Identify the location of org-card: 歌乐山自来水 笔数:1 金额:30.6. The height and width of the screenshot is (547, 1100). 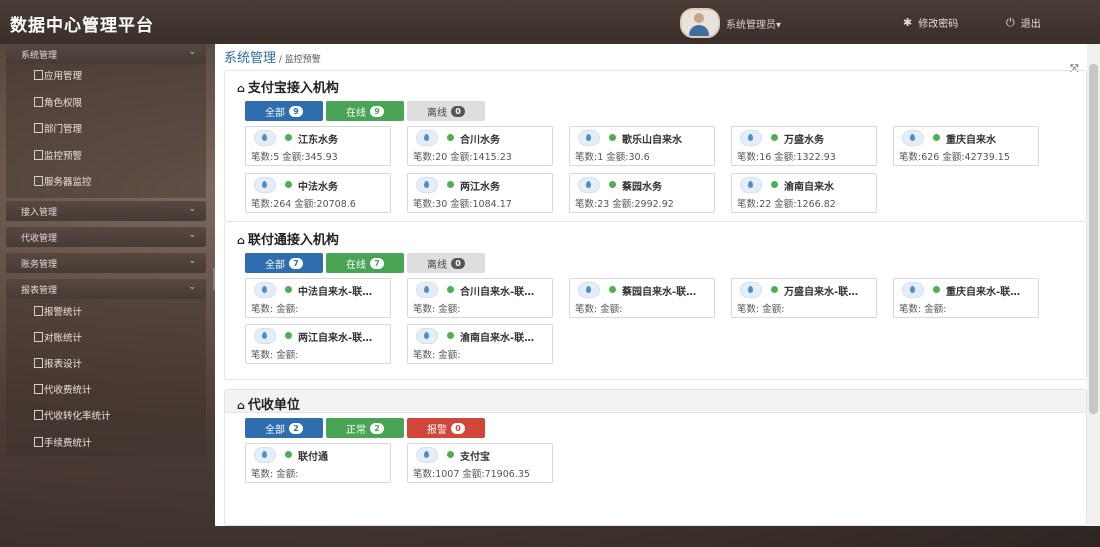
(642, 146).